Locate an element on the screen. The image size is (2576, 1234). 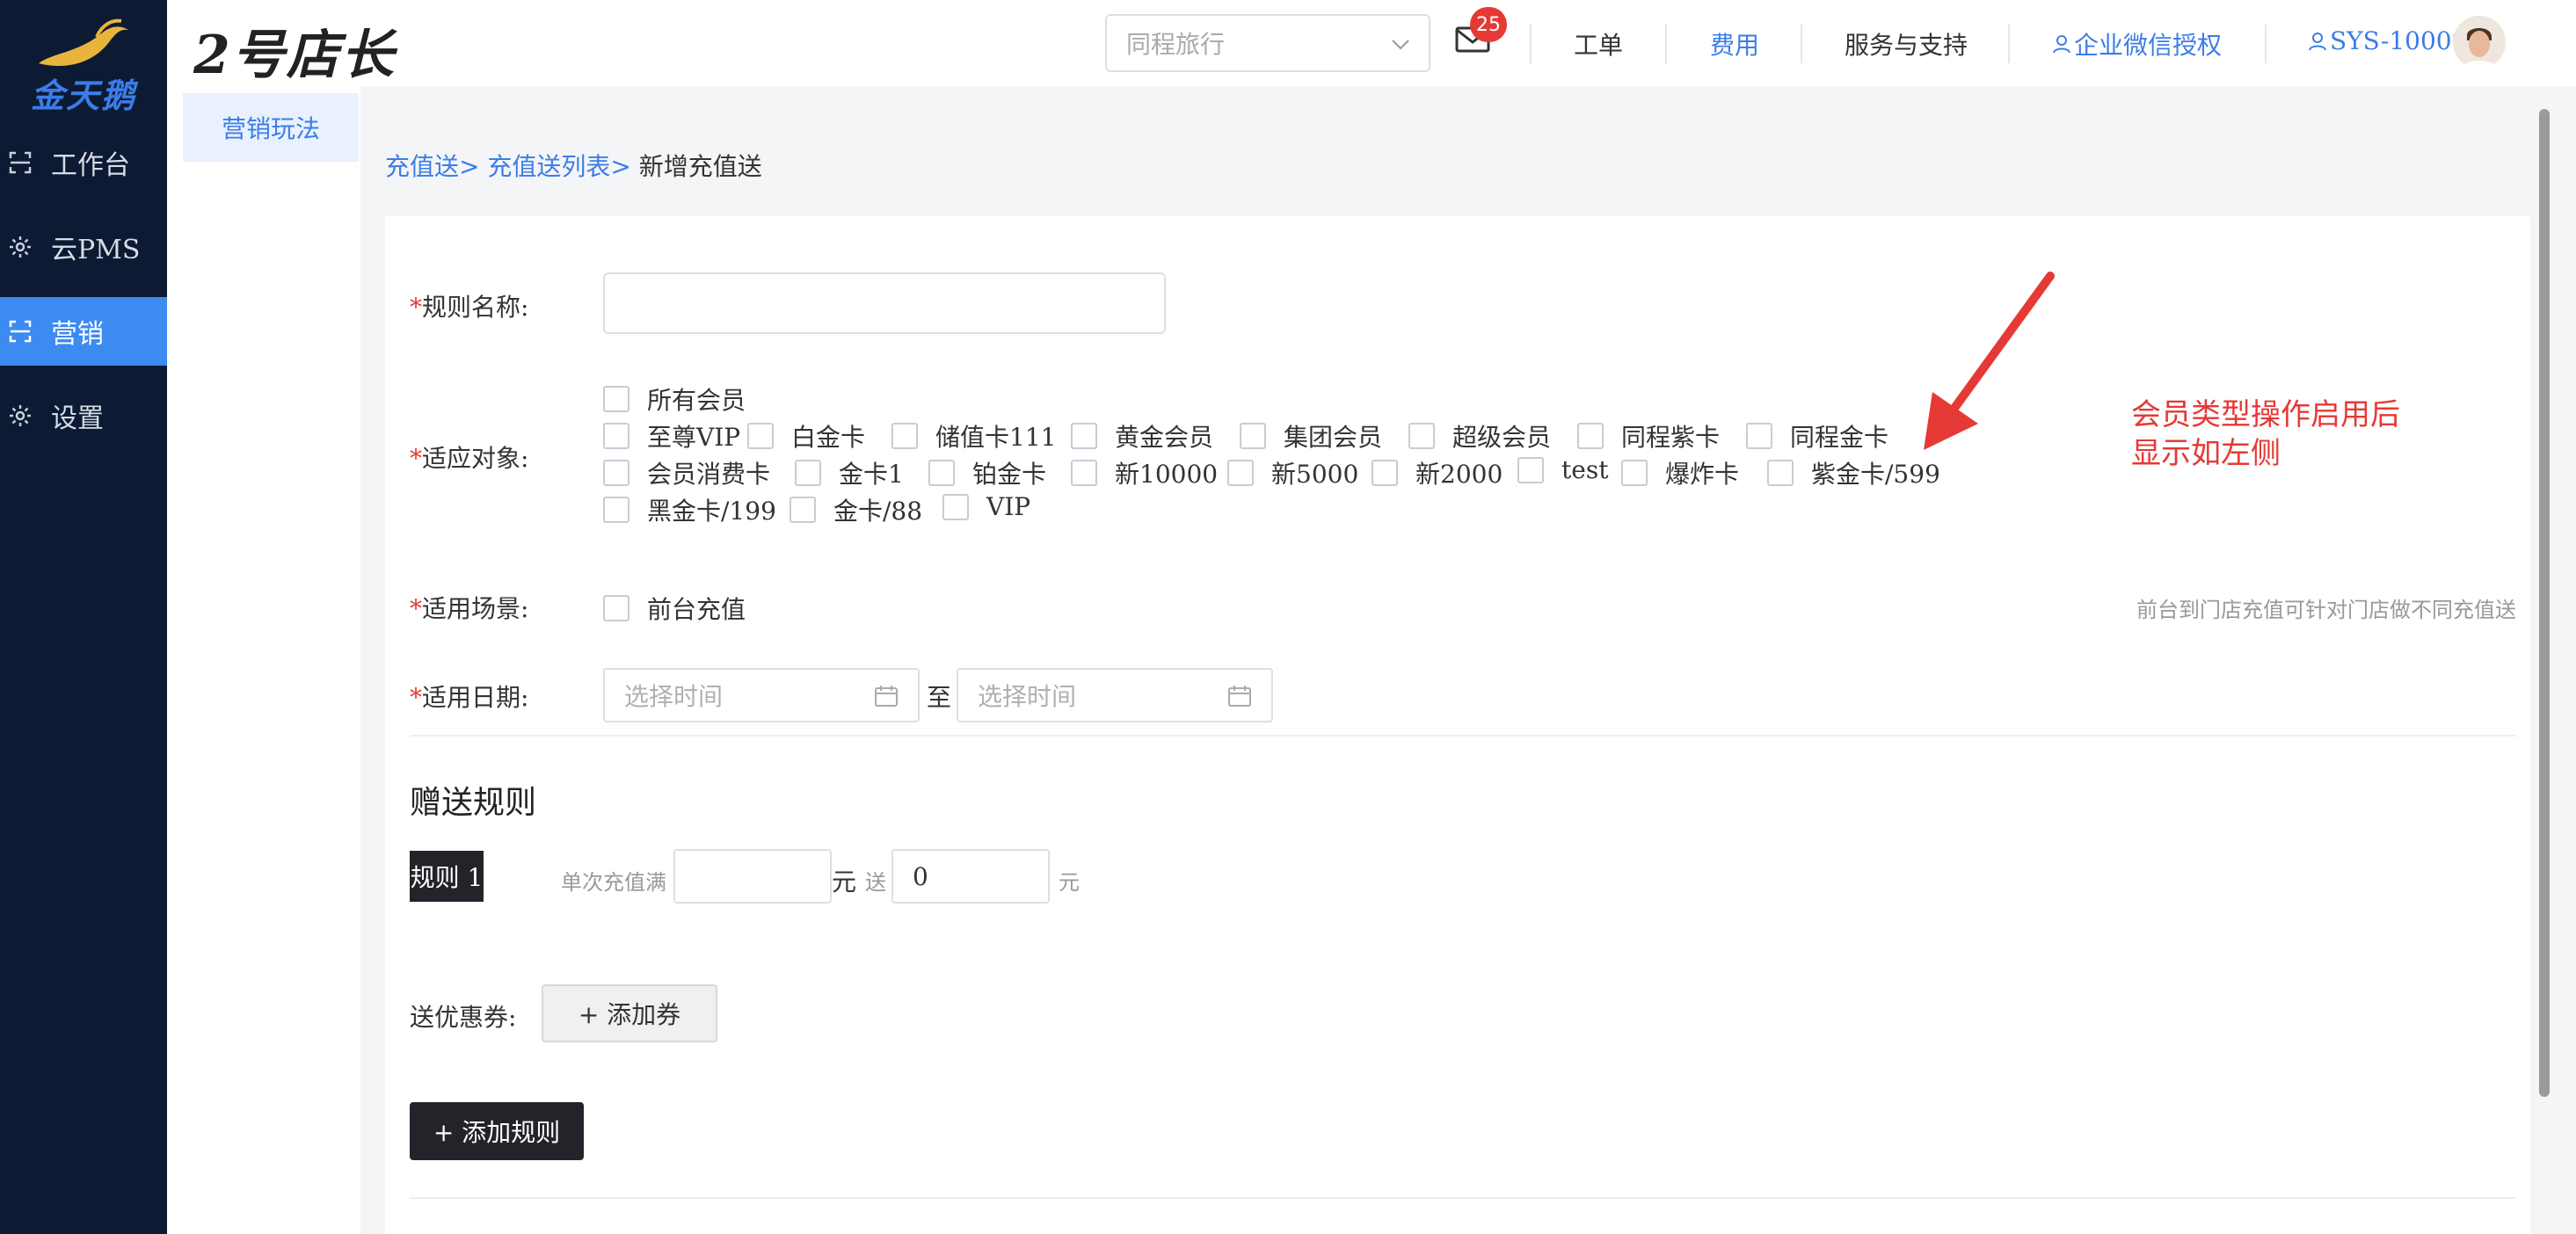
nav-item-label: 工作台 is located at coordinates (90, 165).